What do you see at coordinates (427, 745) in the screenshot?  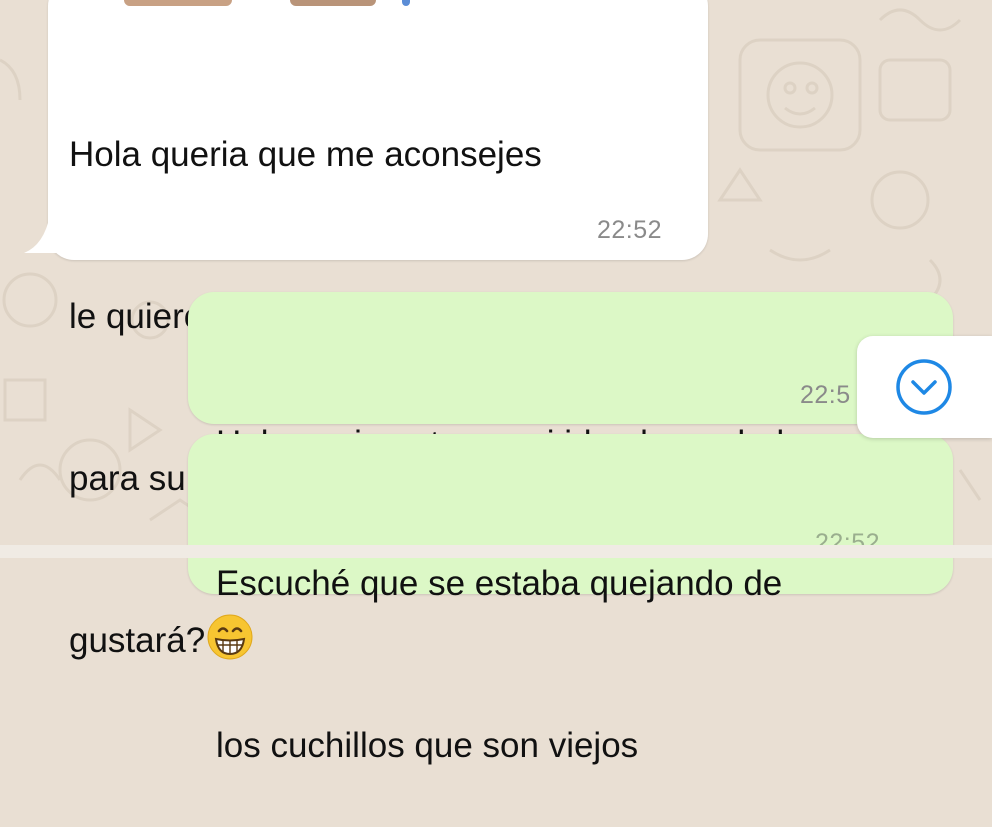 I see `message-line: los cuchillos que son viejos` at bounding box center [427, 745].